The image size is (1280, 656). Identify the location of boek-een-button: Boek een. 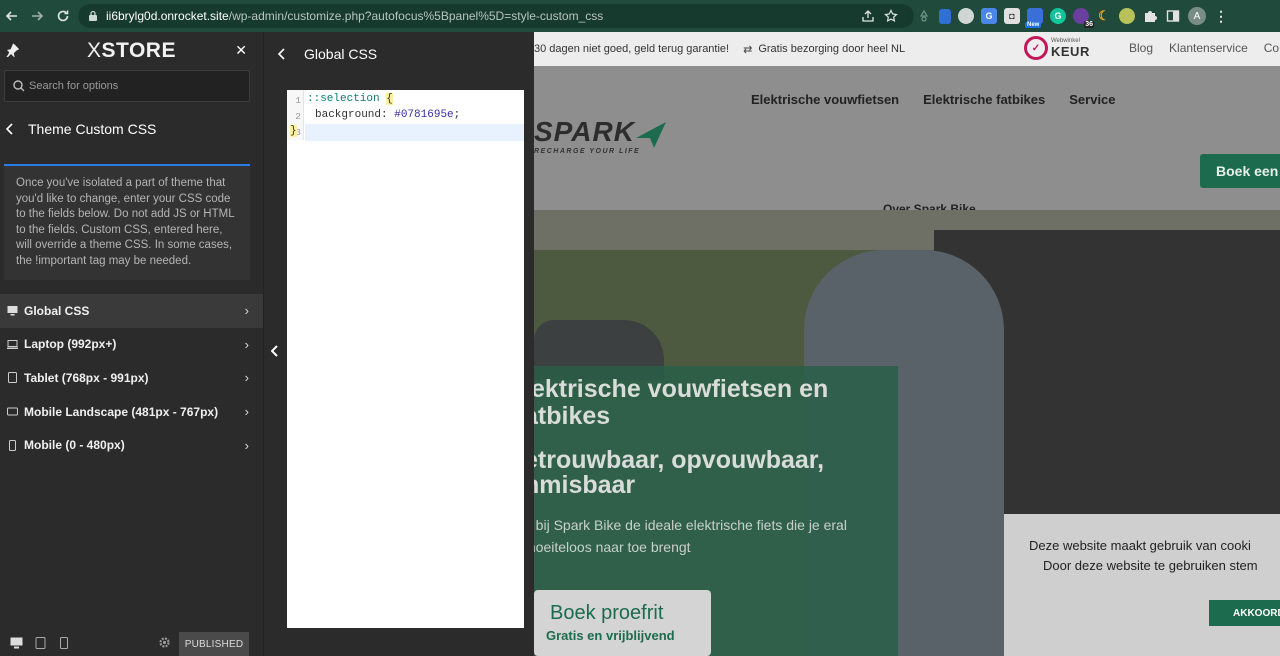
(1240, 171).